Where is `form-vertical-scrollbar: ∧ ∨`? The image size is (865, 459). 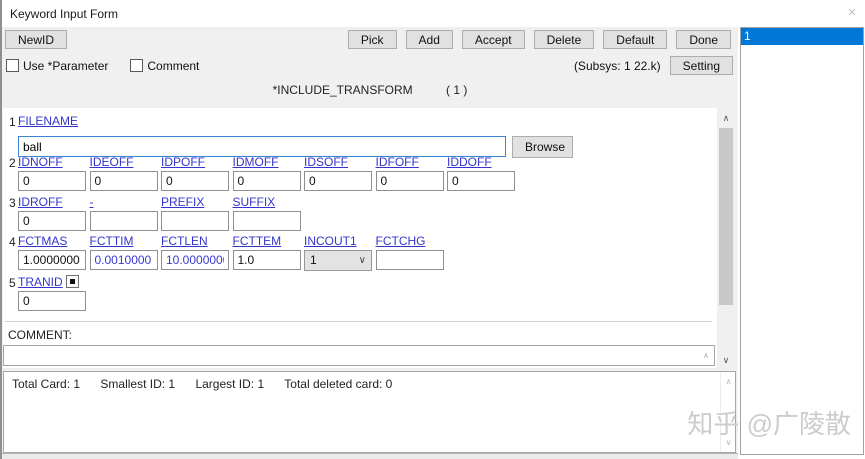 form-vertical-scrollbar: ∧ ∨ is located at coordinates (726, 239).